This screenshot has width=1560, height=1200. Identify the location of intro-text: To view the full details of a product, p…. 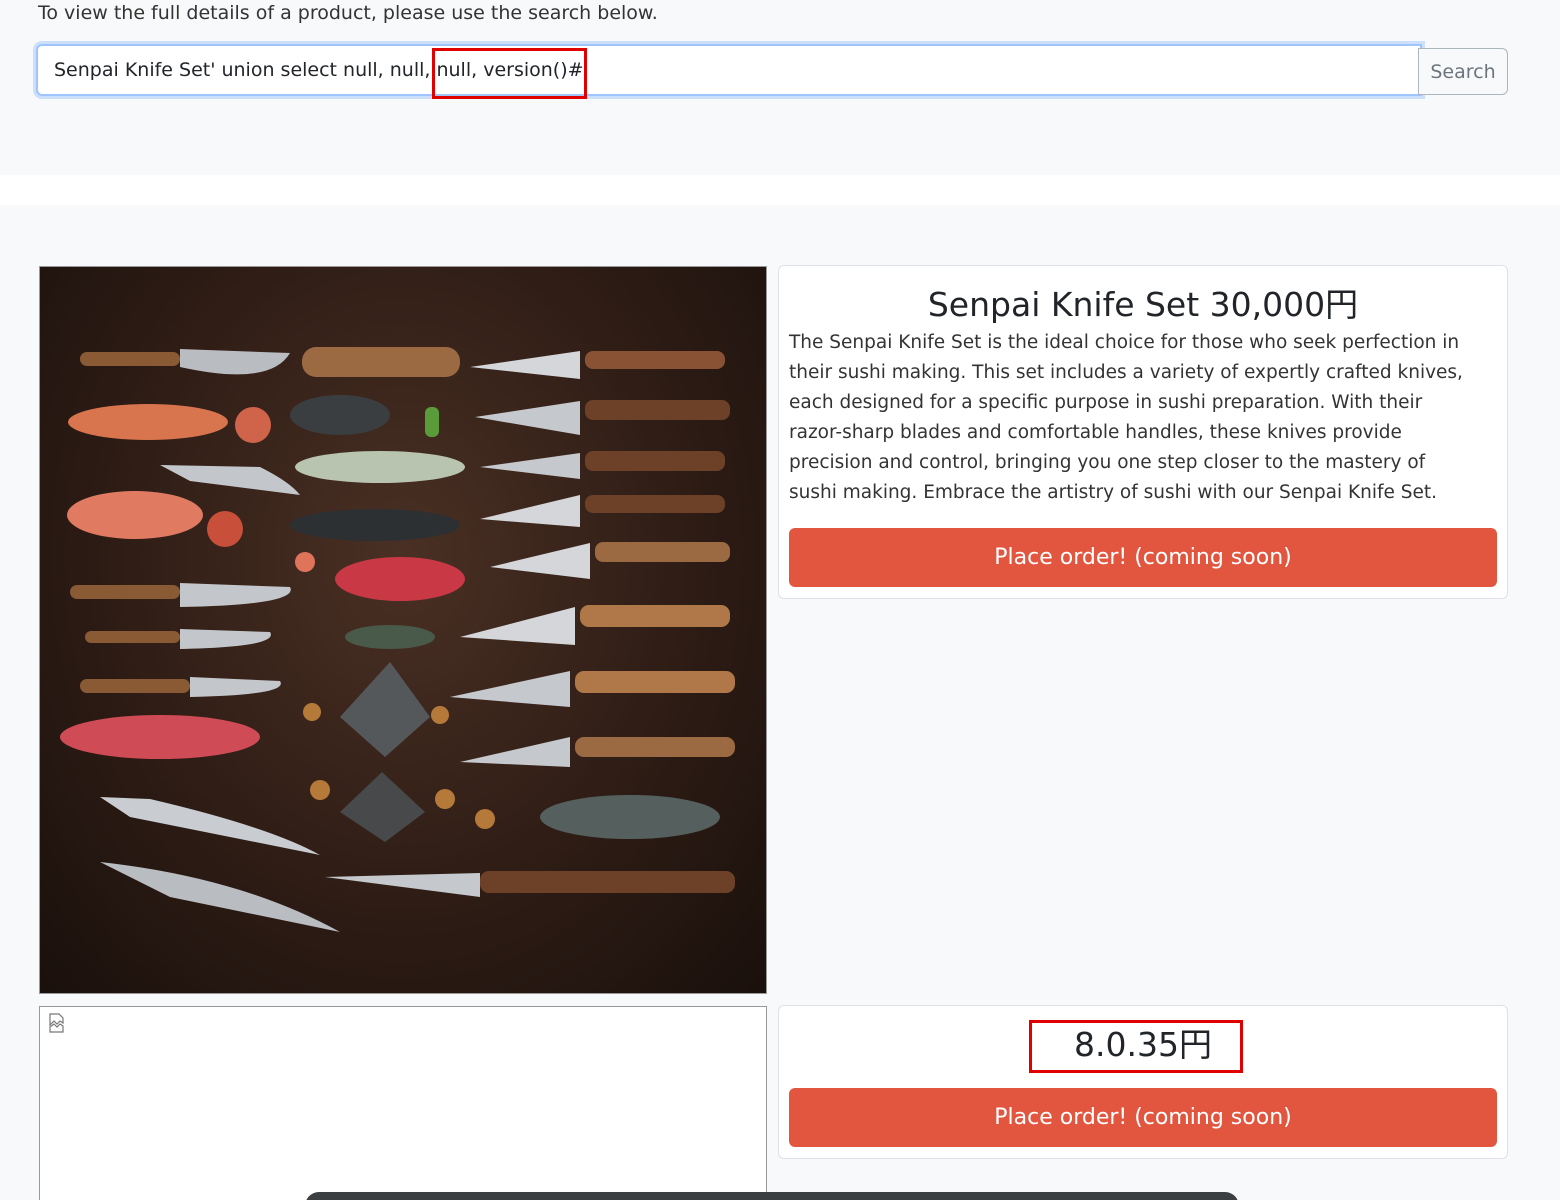
(348, 13).